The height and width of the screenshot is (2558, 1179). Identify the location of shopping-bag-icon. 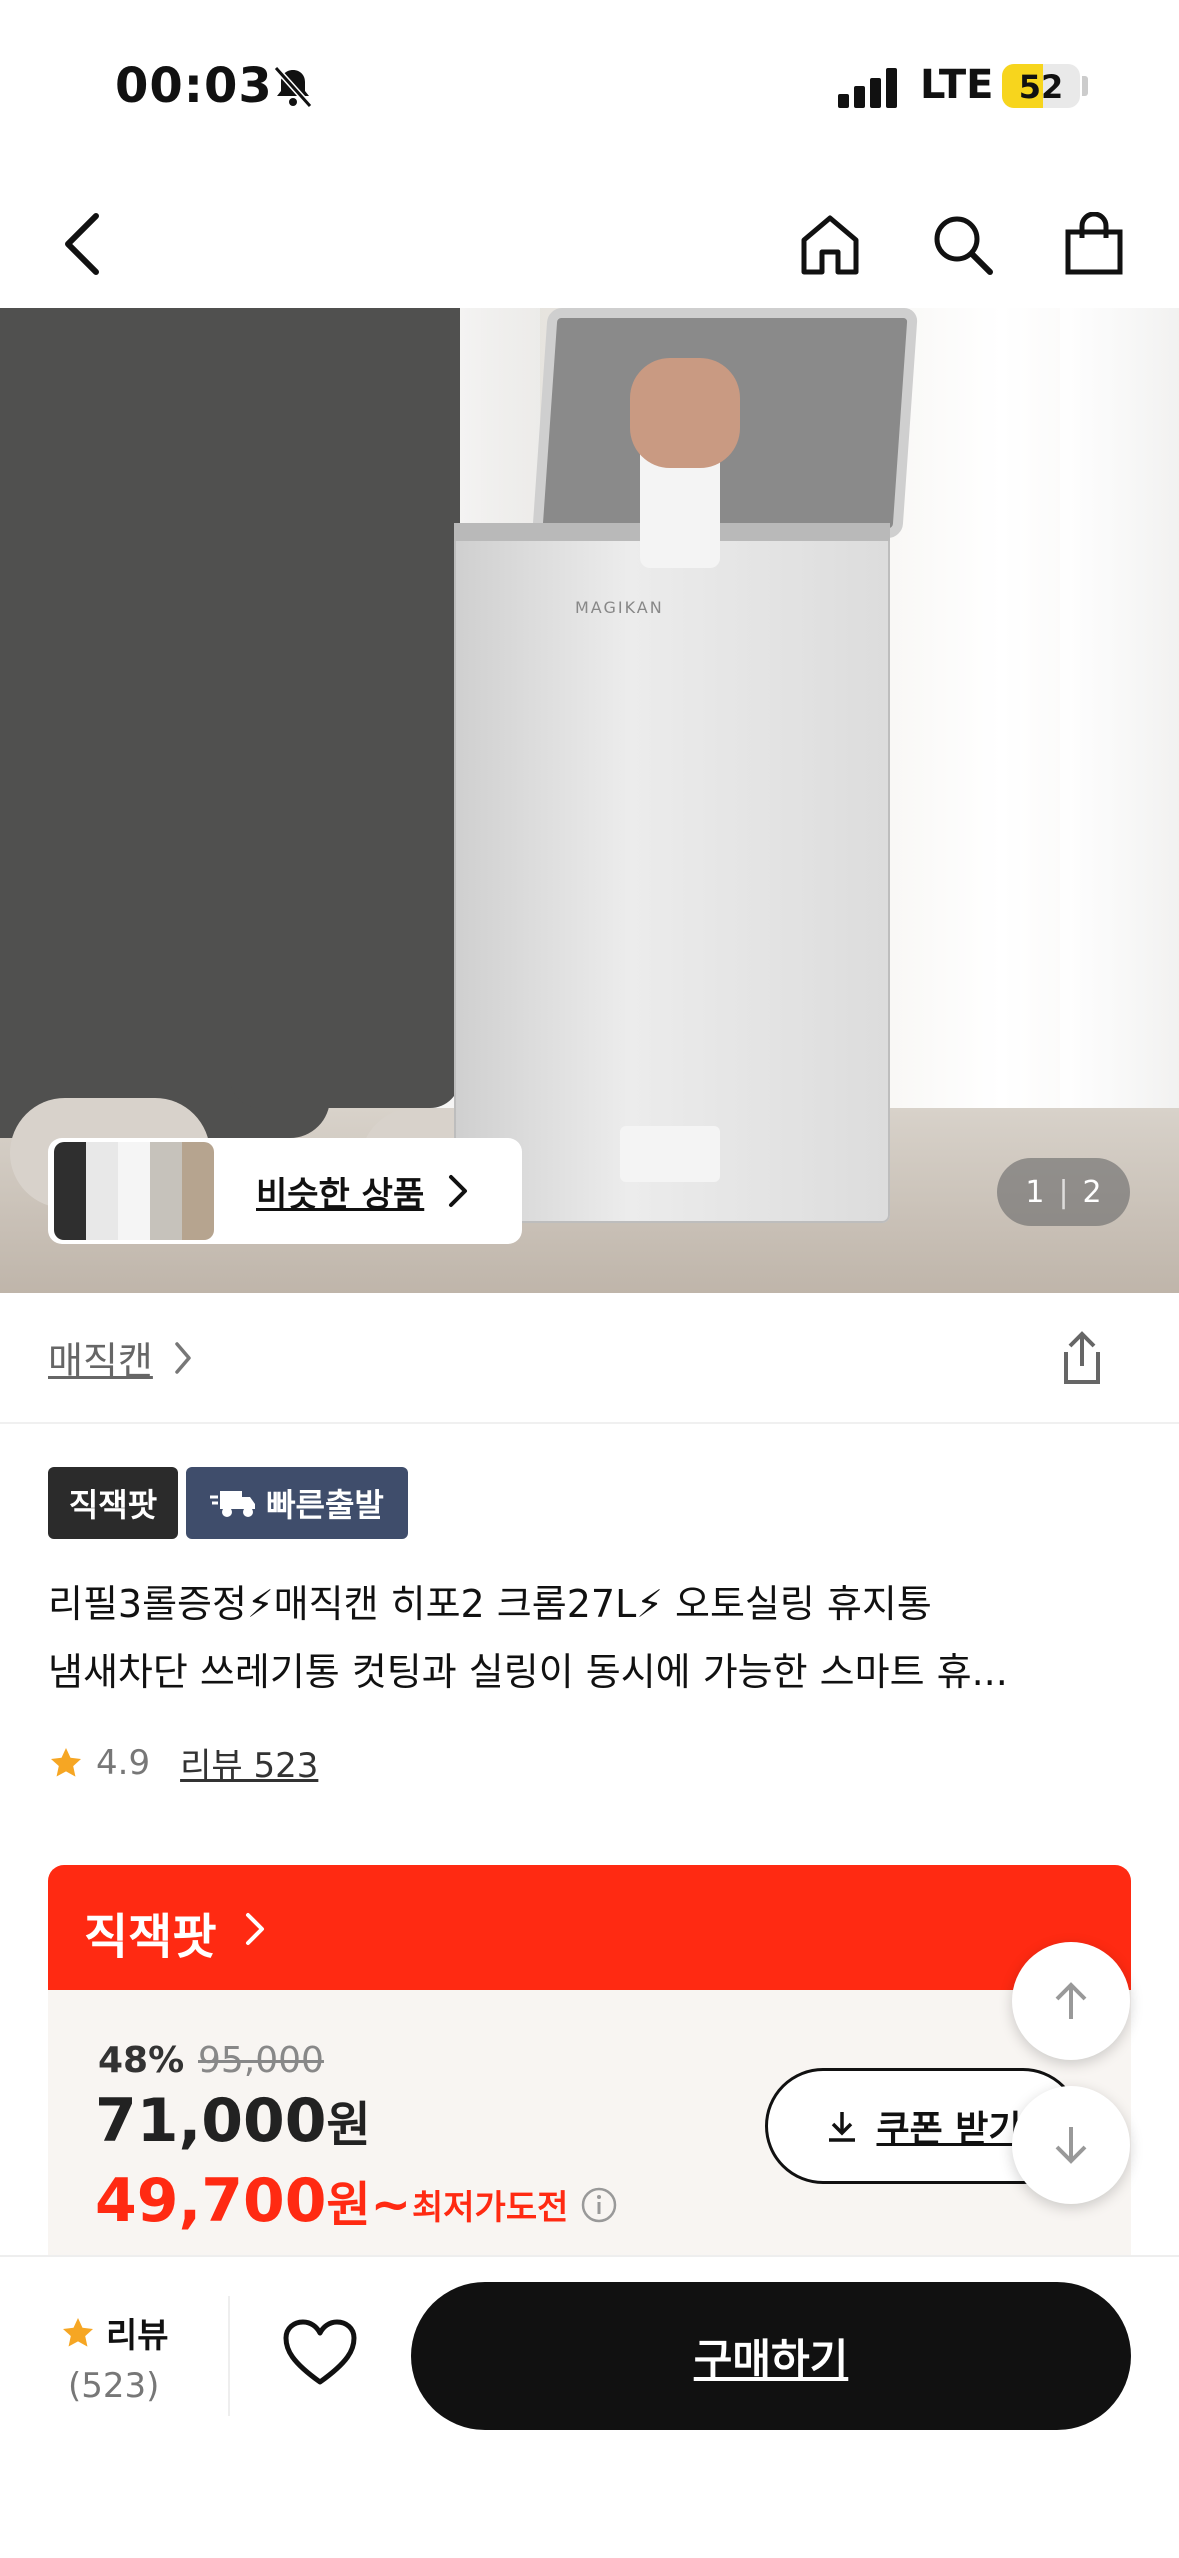
(1094, 243).